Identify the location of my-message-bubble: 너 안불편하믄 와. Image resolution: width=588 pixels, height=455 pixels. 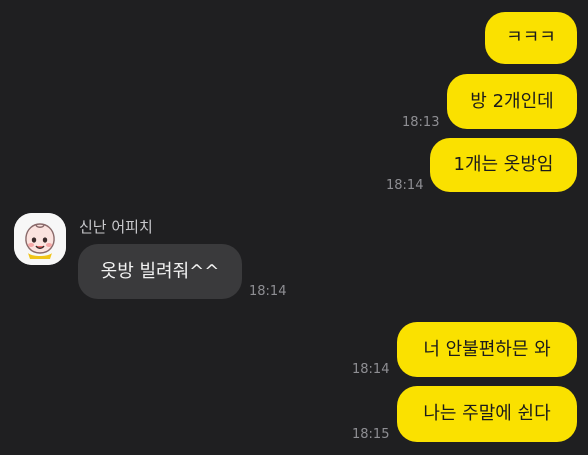
(487, 349).